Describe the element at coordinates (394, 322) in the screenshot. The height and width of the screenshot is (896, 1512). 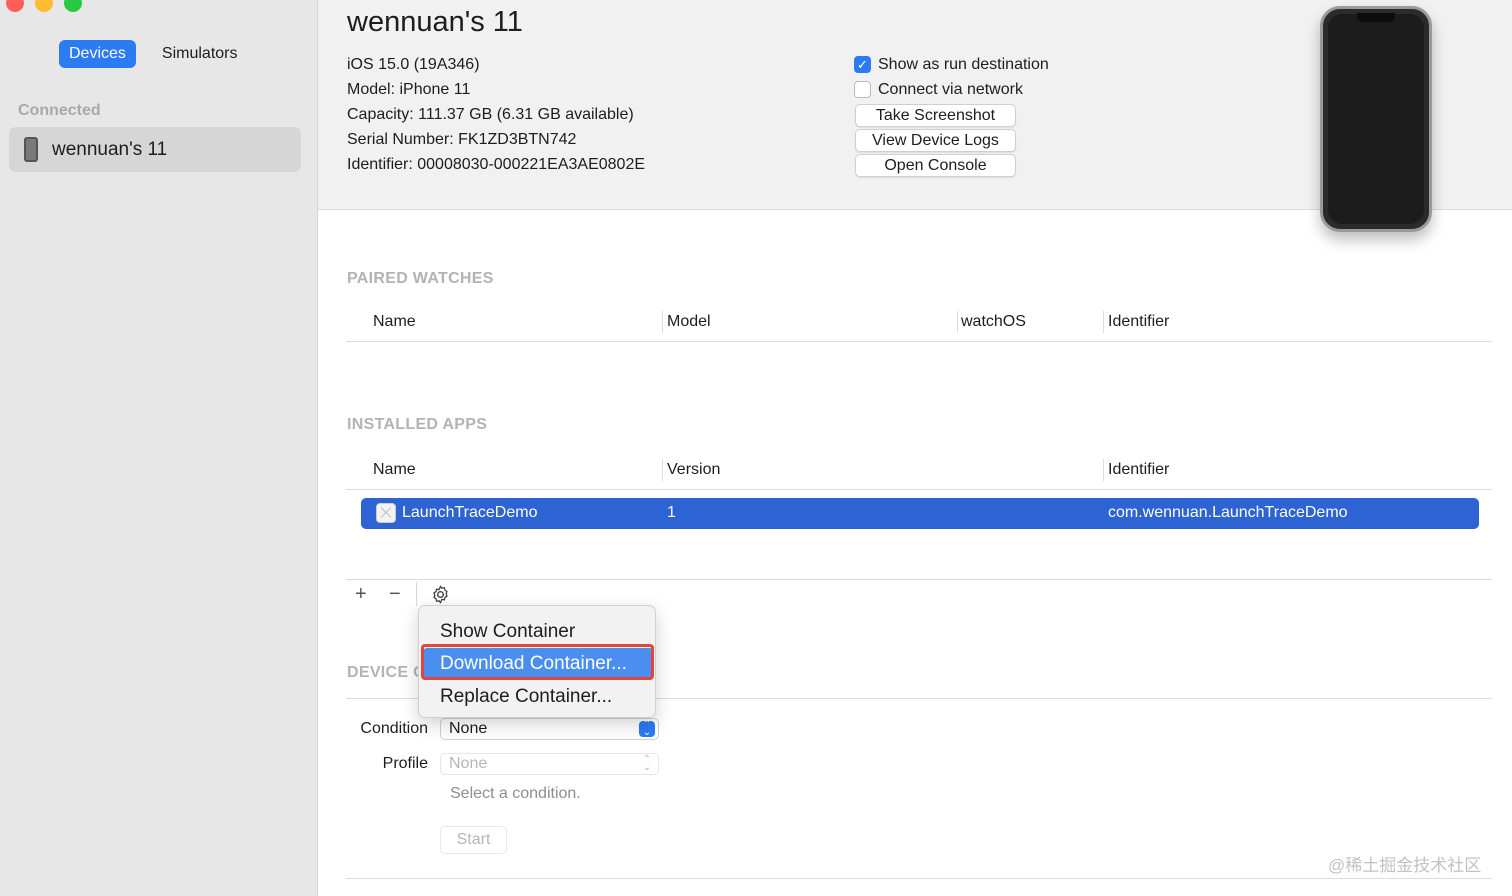
I see `watches-col-name: Name` at that location.